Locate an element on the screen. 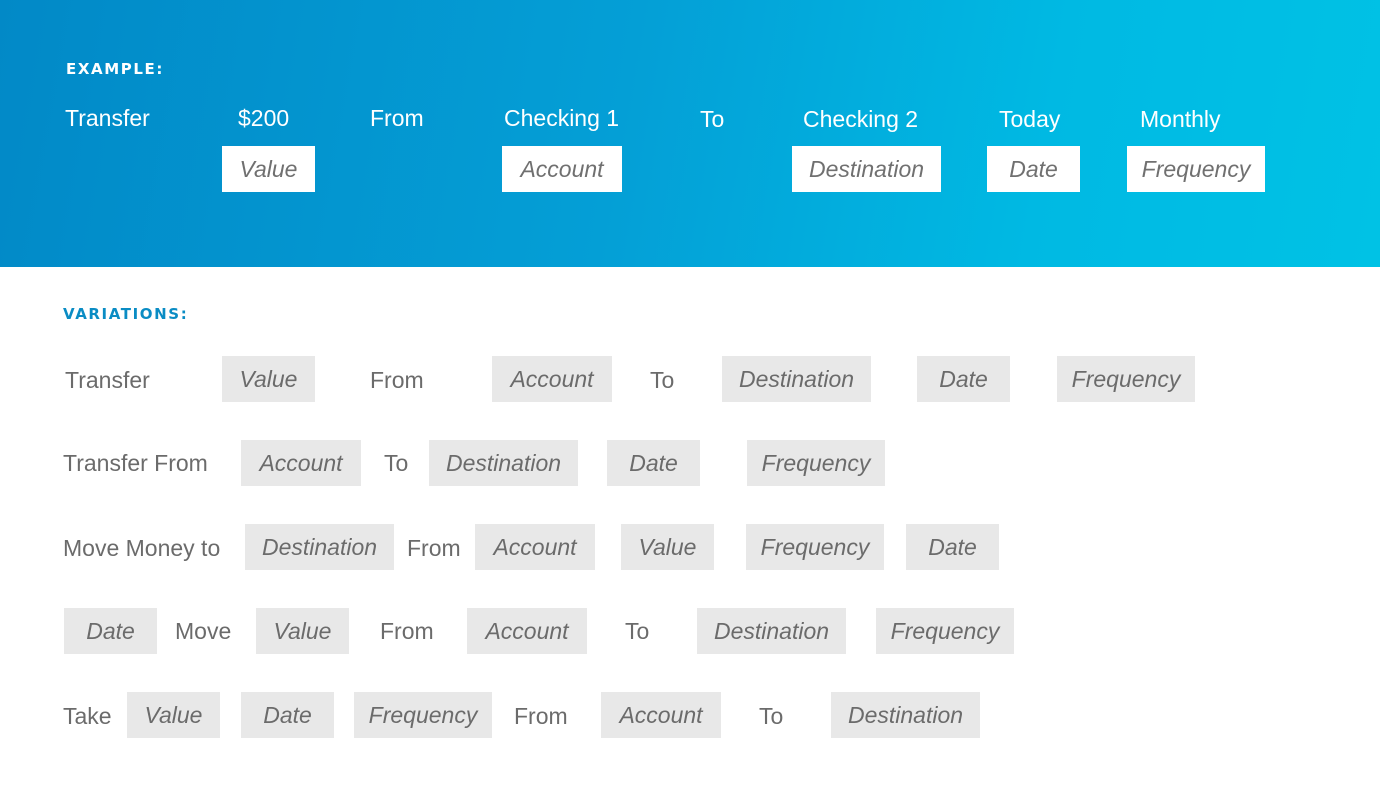  variation-4-account-slot: Account is located at coordinates (527, 631).